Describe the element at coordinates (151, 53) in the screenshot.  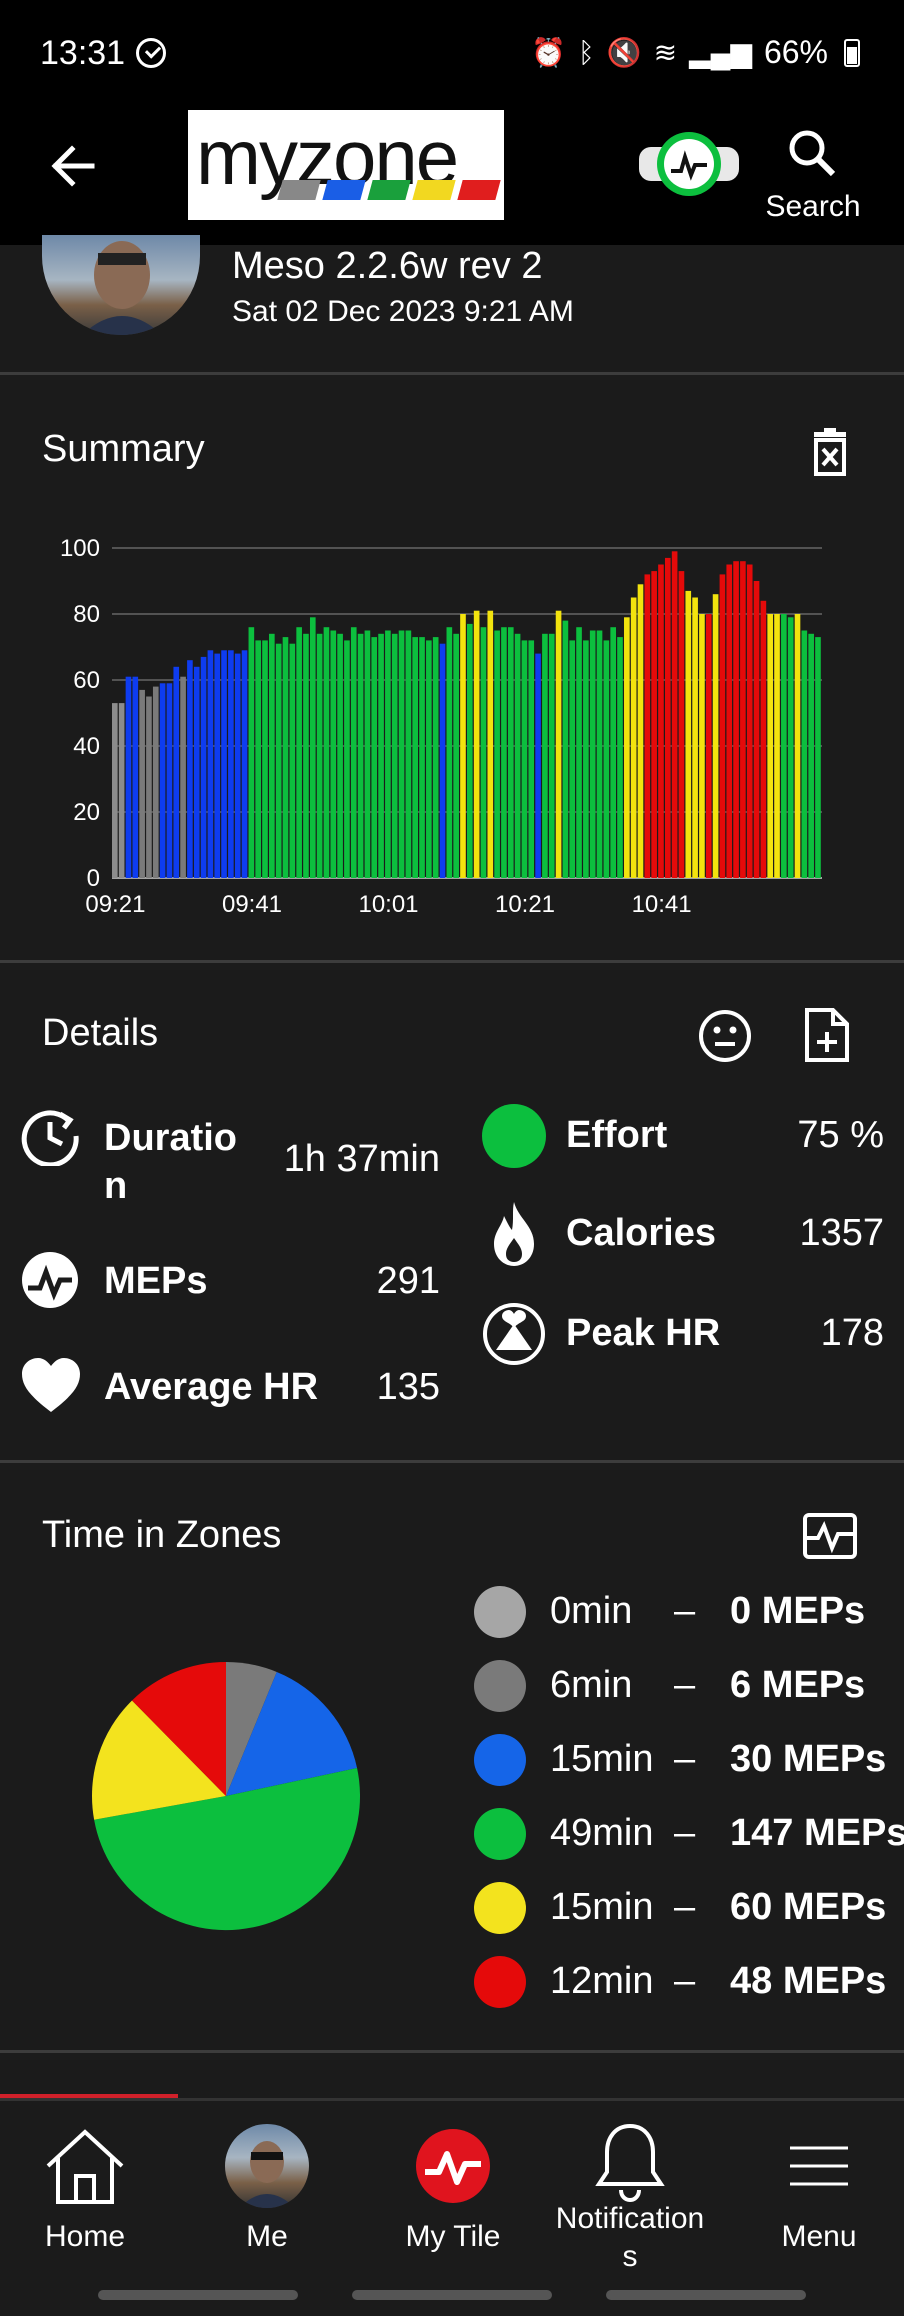
I see `check-circle-icon` at that location.